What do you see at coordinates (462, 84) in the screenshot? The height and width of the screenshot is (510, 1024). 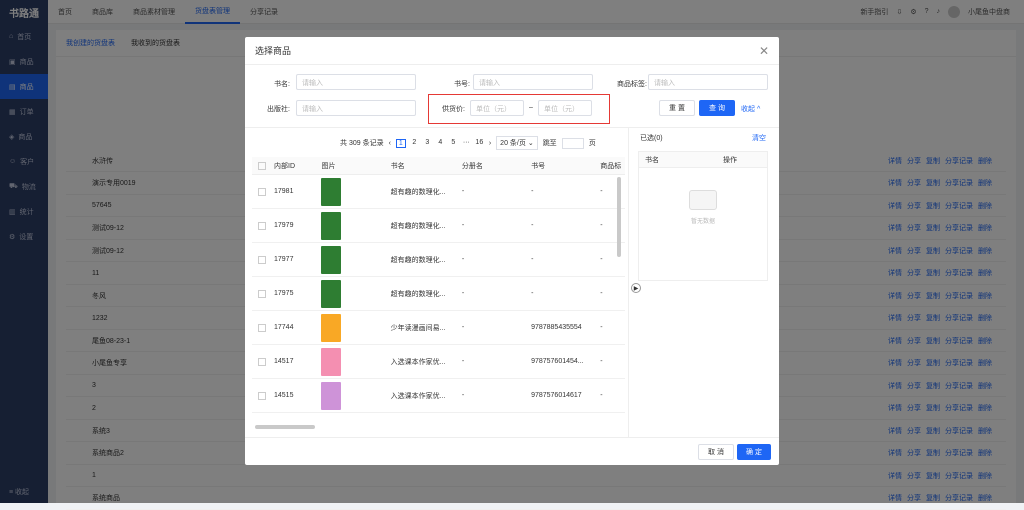 I see `isbn-label: 书号:` at bounding box center [462, 84].